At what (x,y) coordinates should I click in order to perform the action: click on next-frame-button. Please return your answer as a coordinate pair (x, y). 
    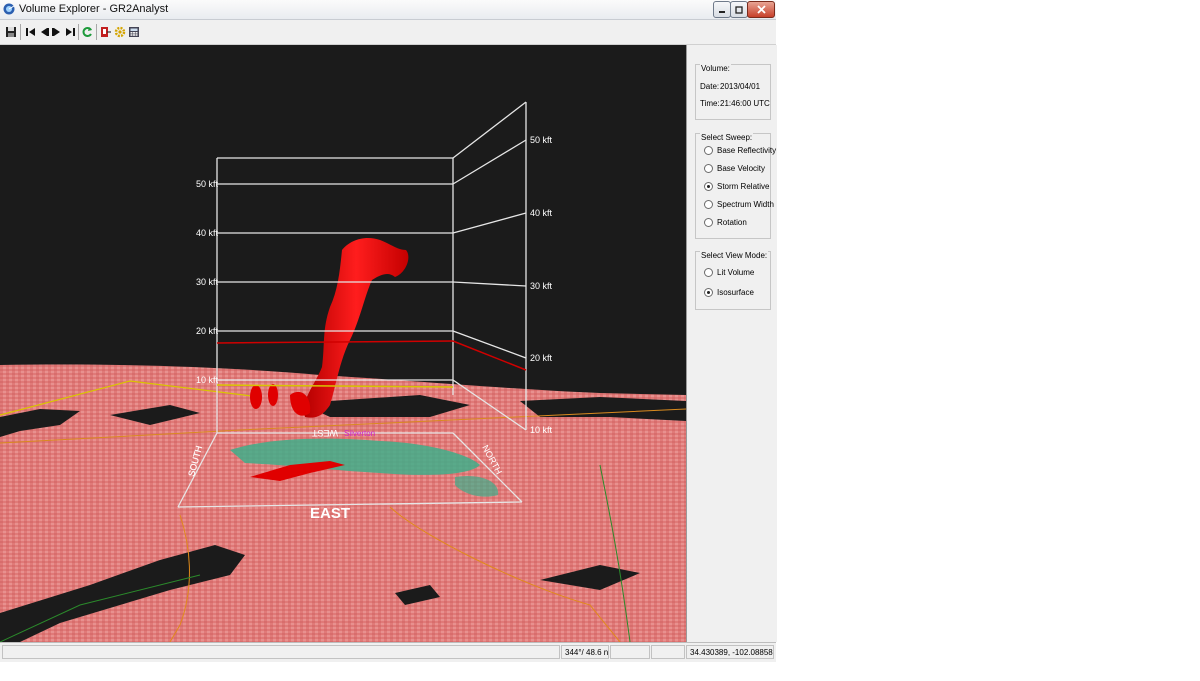
    Looking at the image, I should click on (57, 32).